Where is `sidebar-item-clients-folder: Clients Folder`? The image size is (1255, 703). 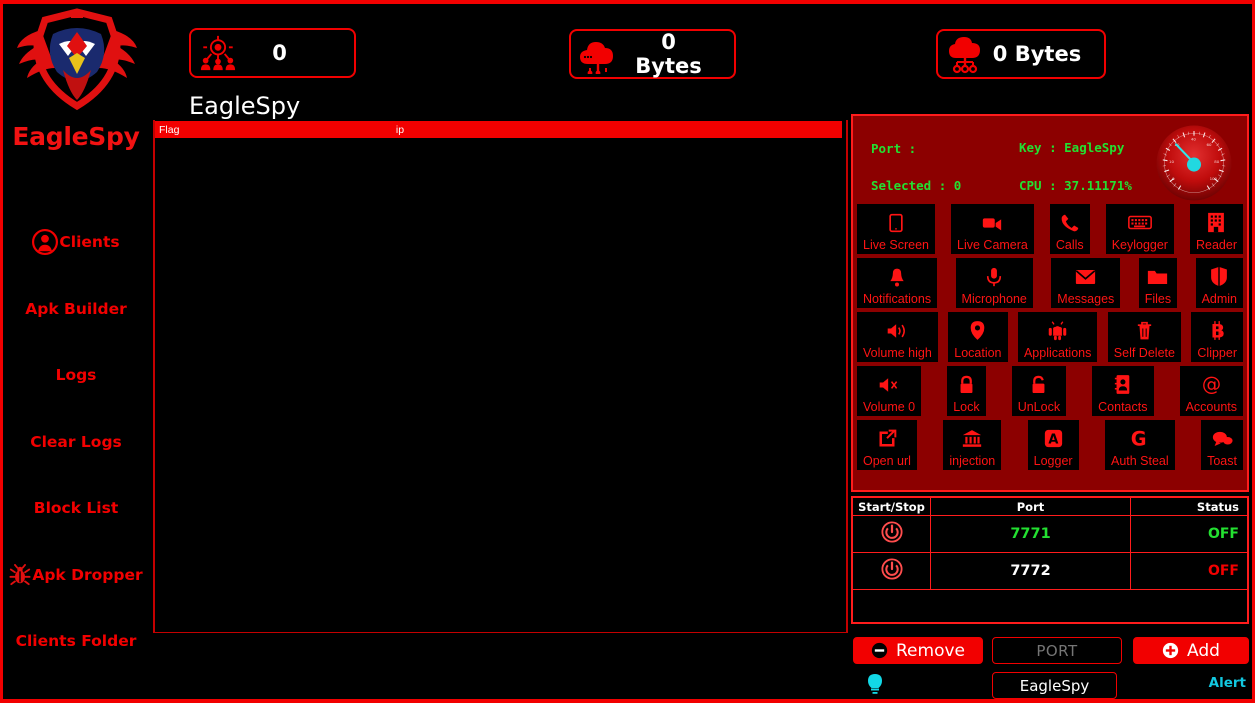 sidebar-item-clients-folder: Clients Folder is located at coordinates (76, 641).